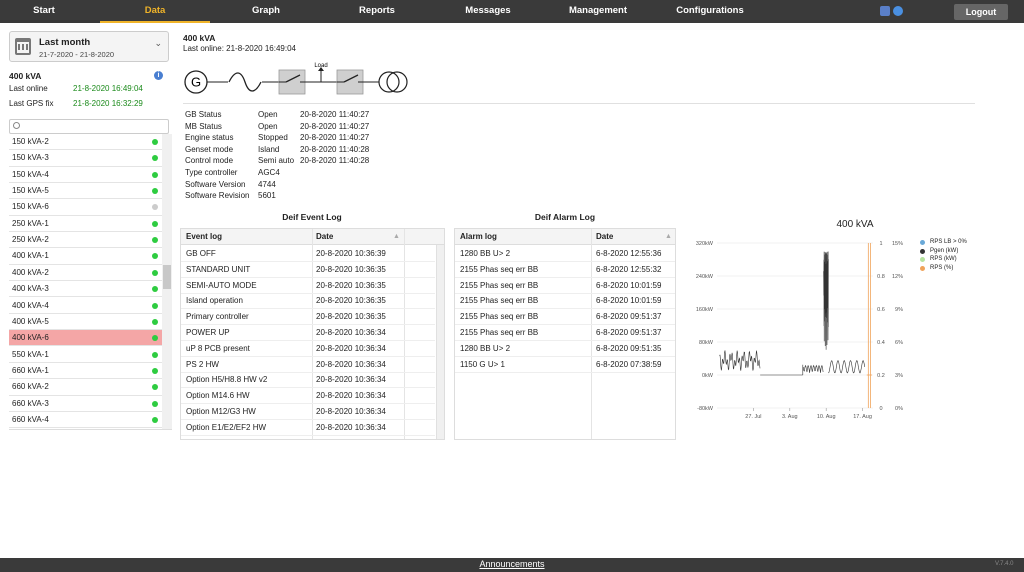  Describe the element at coordinates (604, 237) in the screenshot. I see `col-alarm-date: Date` at that location.